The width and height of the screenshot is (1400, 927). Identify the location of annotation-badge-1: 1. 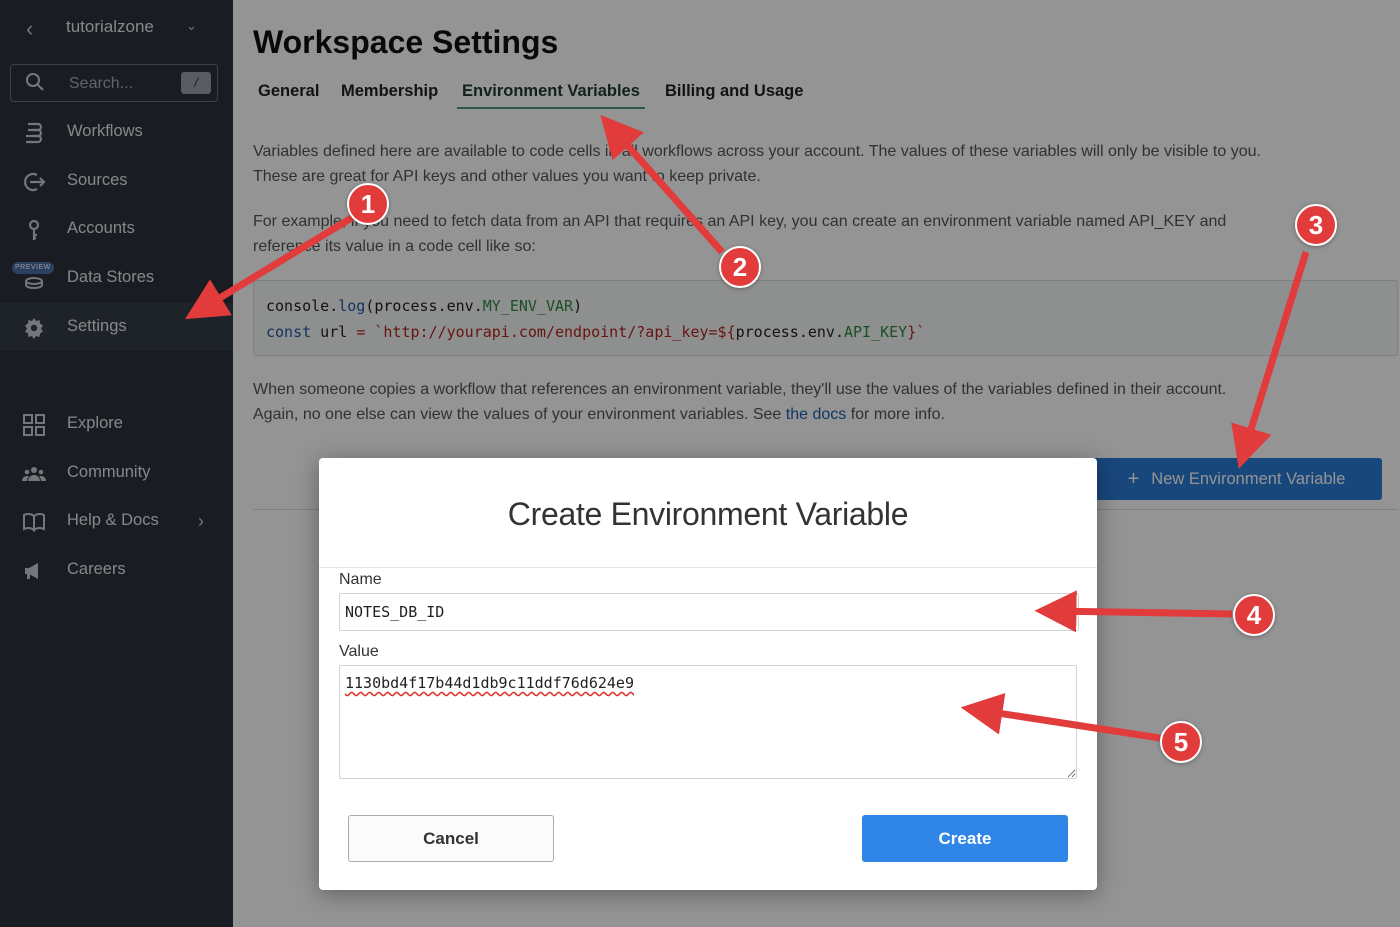
(368, 204).